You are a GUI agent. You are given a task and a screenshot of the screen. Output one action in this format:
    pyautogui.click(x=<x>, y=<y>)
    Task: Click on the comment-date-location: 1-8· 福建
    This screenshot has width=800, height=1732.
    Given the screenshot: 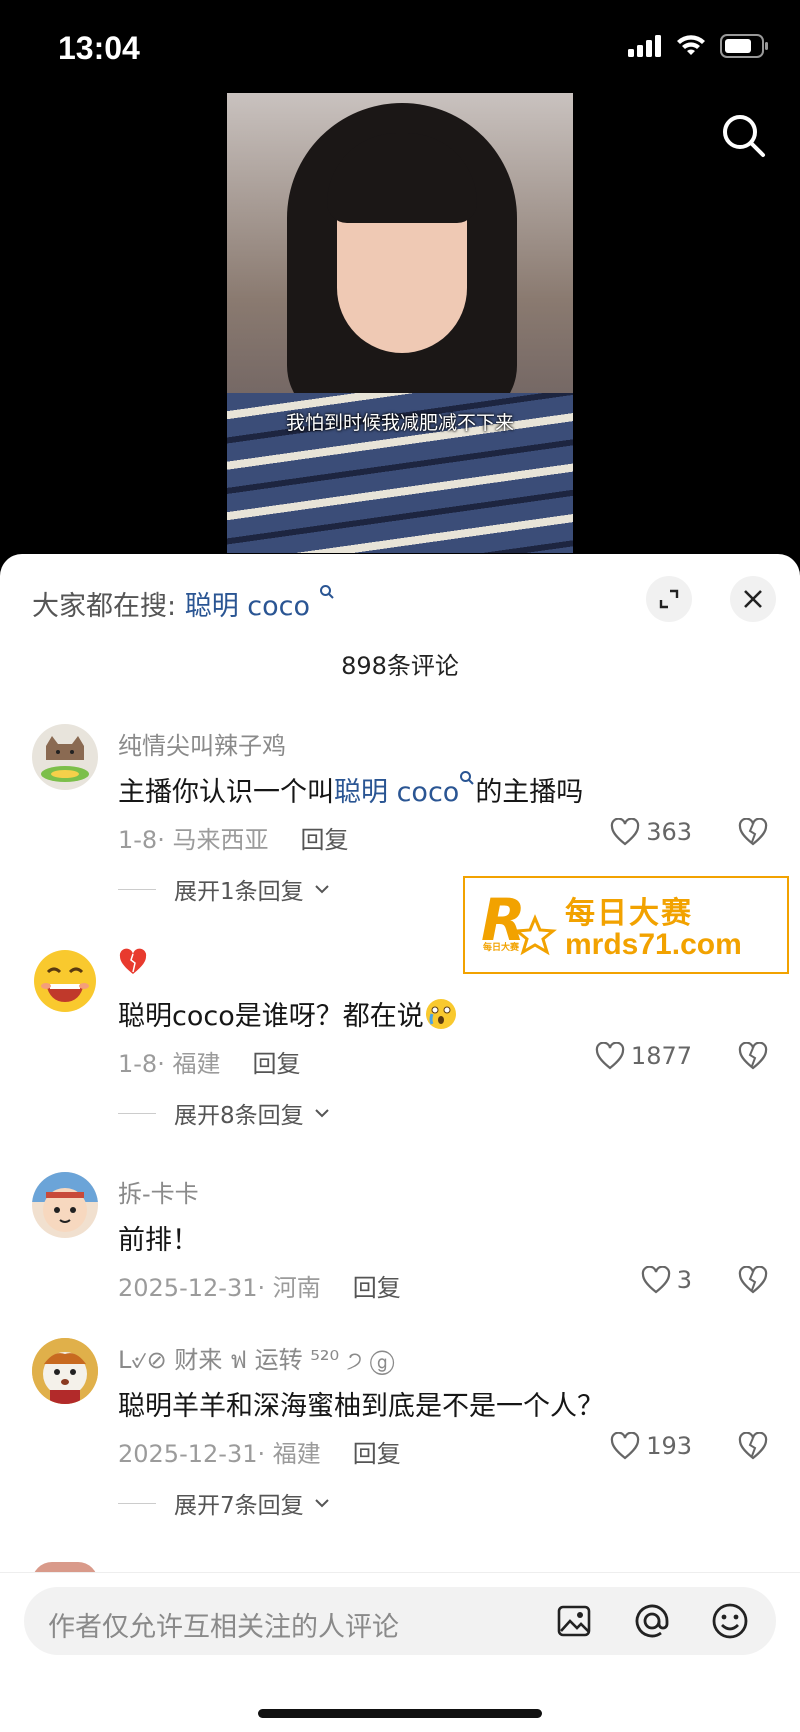 What is the action you would take?
    pyautogui.click(x=169, y=1064)
    